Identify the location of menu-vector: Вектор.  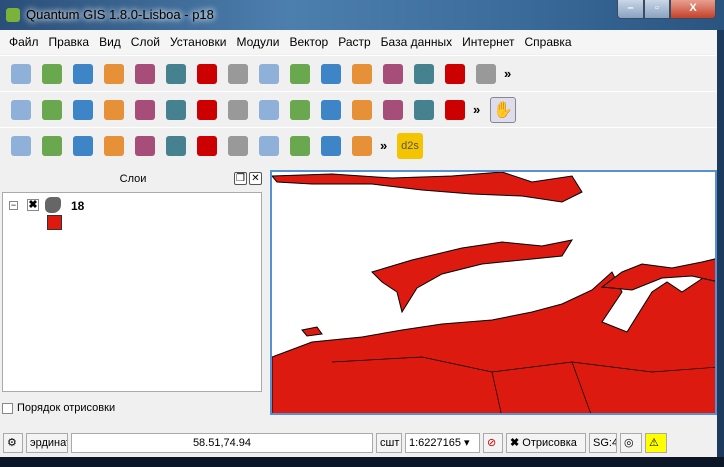
(308, 42).